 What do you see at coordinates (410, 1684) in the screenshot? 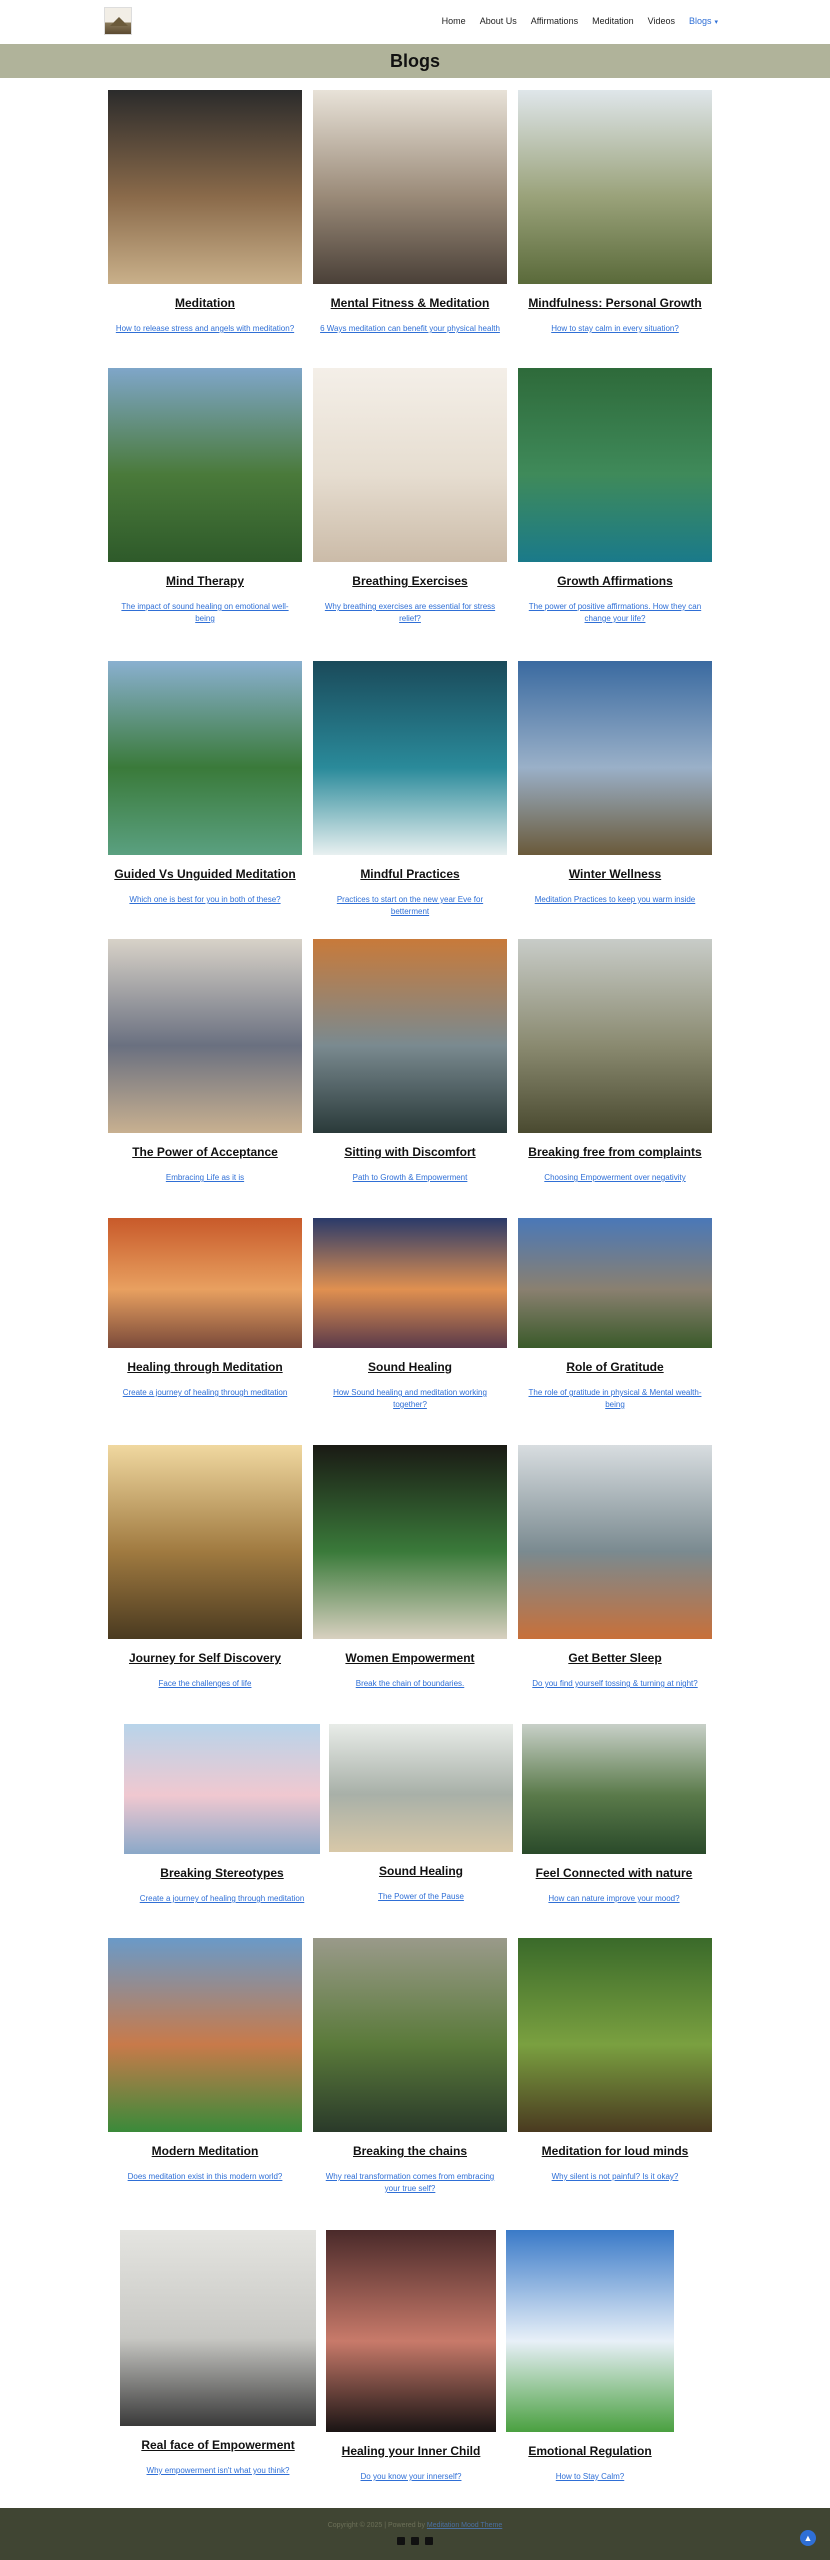
I see `blog-subtitle-link: Break the chain of boundaries.` at bounding box center [410, 1684].